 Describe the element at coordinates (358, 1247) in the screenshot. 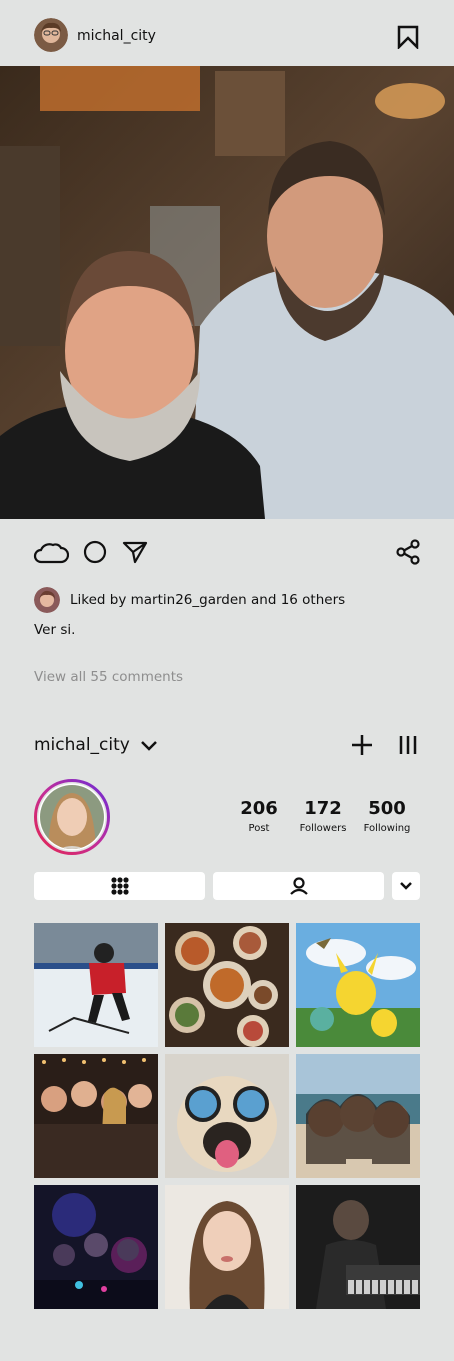

I see `grid-thumbnail-piano` at that location.